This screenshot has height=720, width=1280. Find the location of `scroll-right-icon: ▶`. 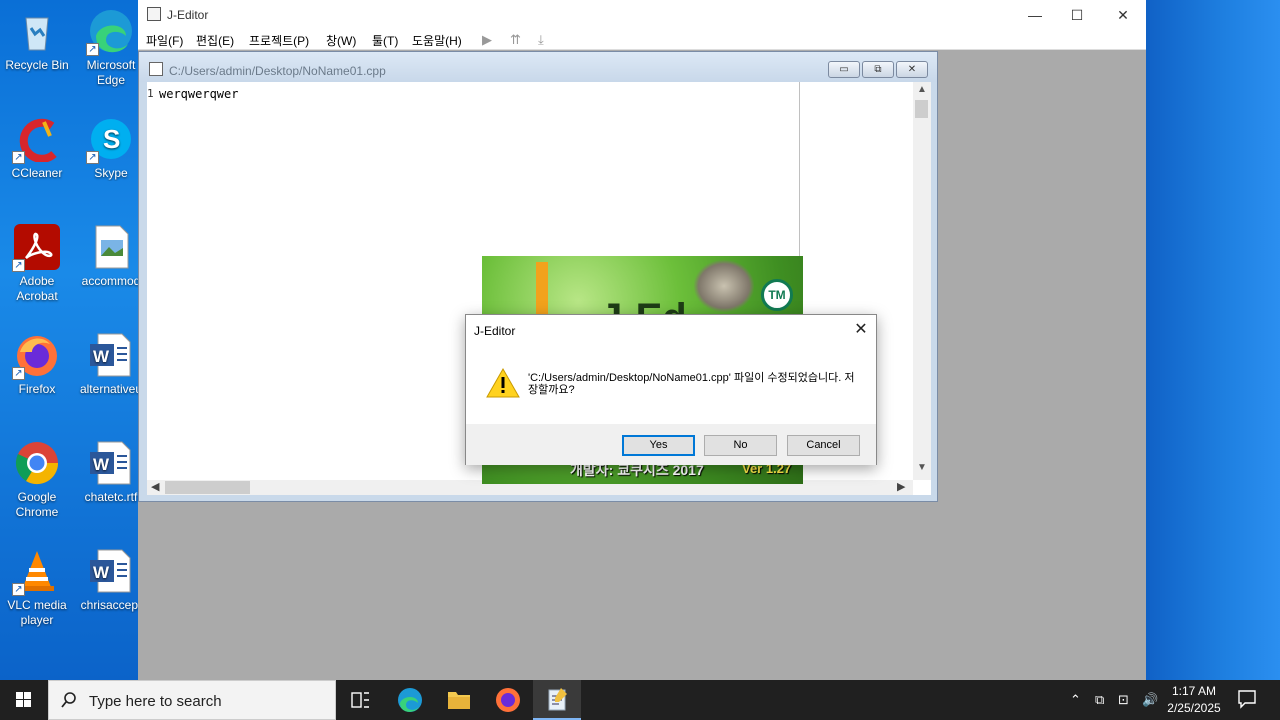

scroll-right-icon: ▶ is located at coordinates (901, 486).